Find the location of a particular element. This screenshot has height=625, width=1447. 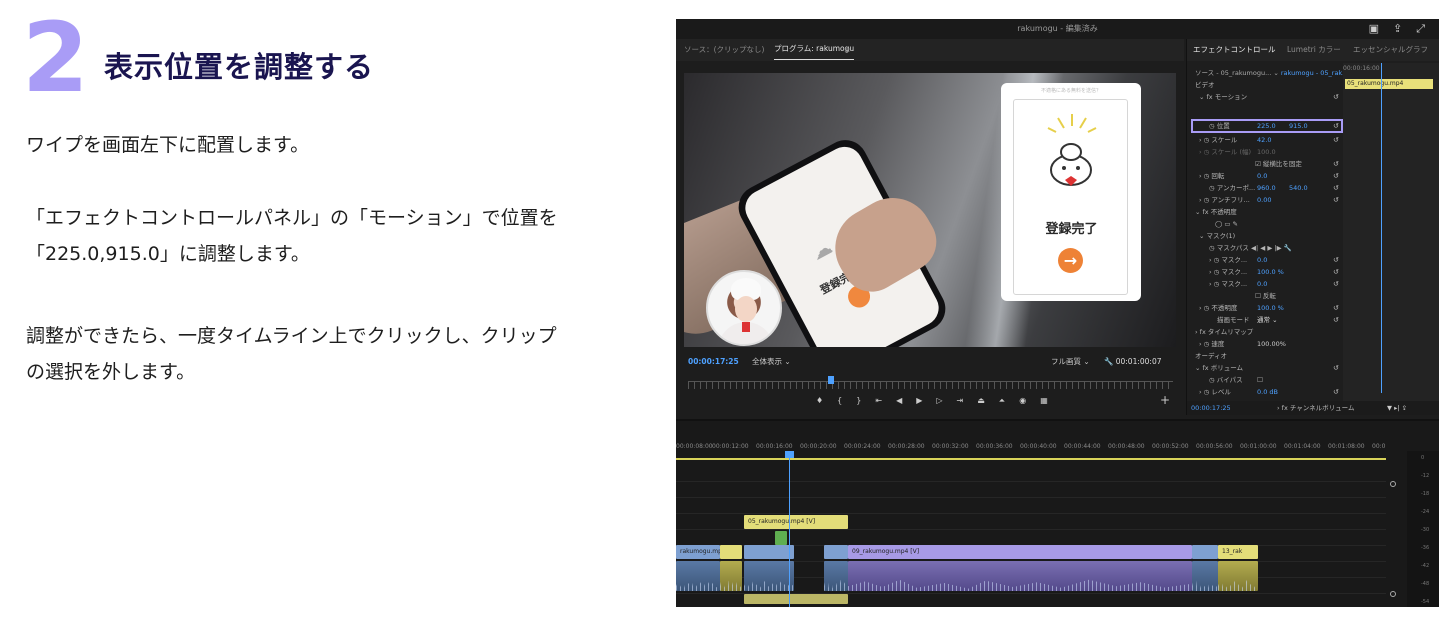

program-video: ☁ 登録完了 不適格にある無料を送信？ 登録完了 → is located at coordinates (930, 210).